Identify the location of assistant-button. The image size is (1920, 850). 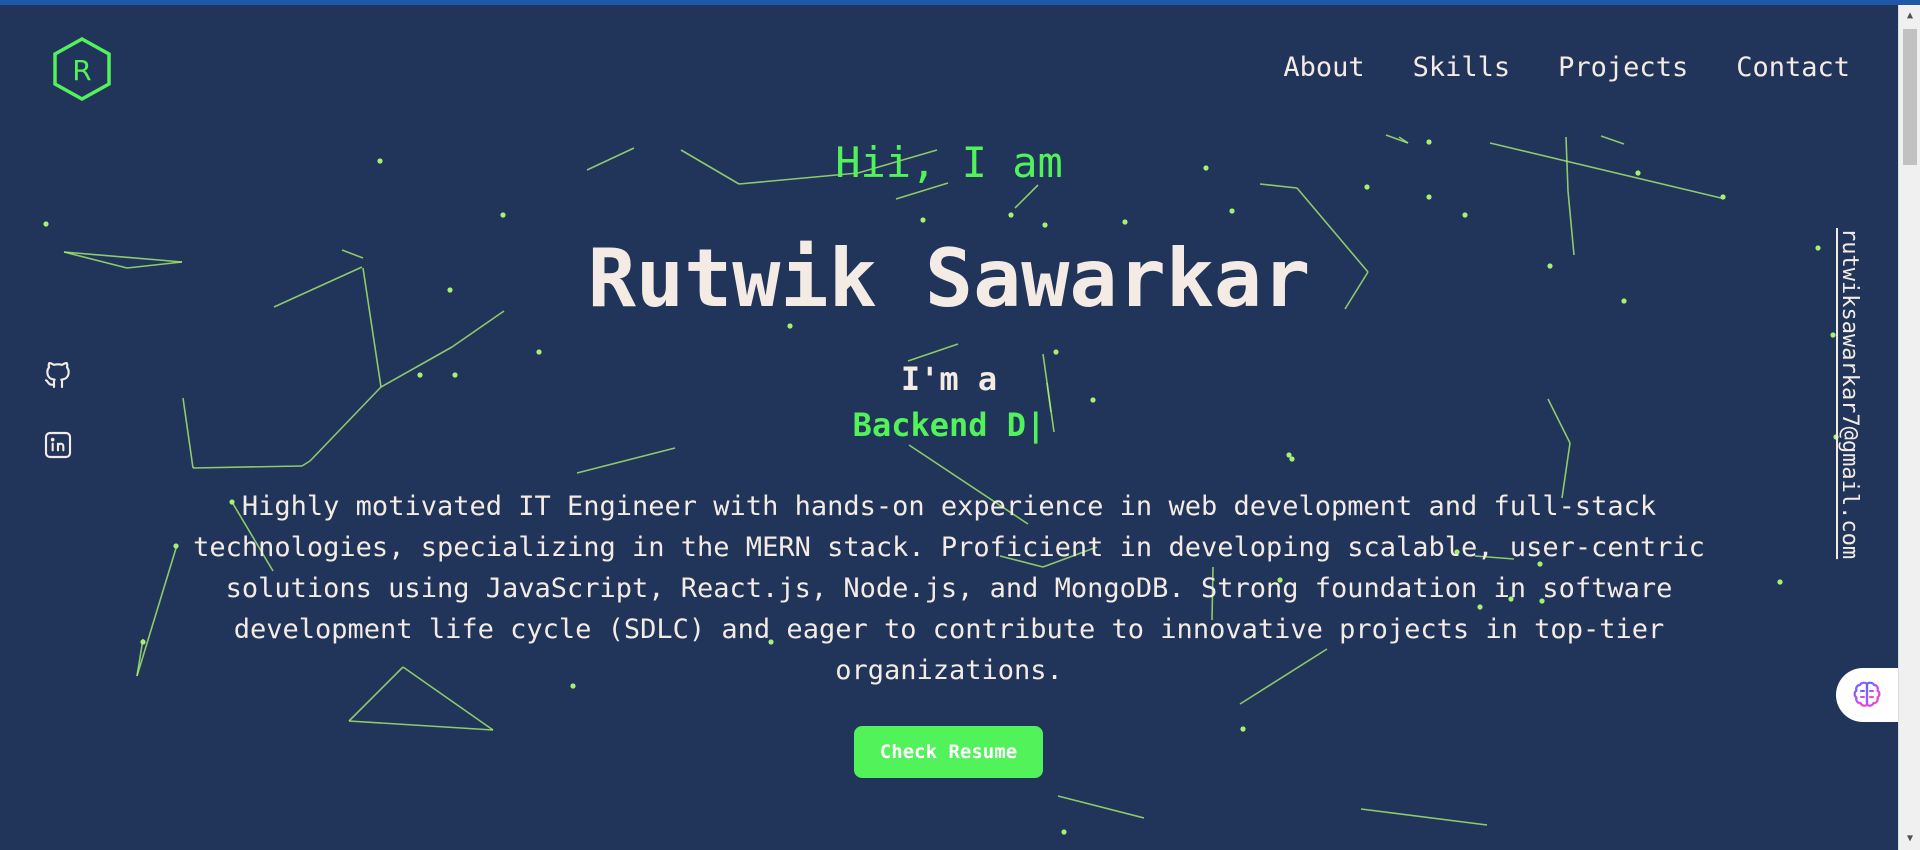
(1867, 695).